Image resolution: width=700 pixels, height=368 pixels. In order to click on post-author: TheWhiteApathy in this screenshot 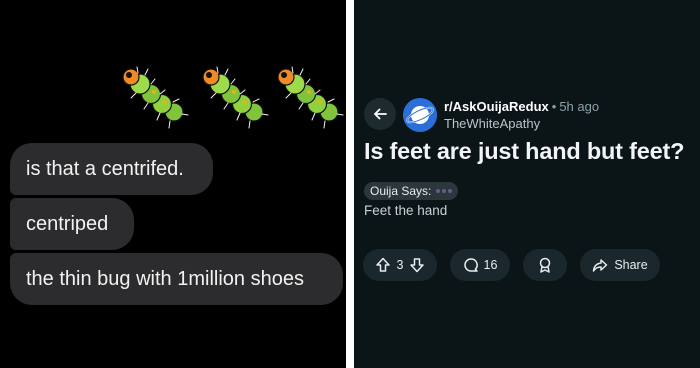, I will do `click(492, 123)`.